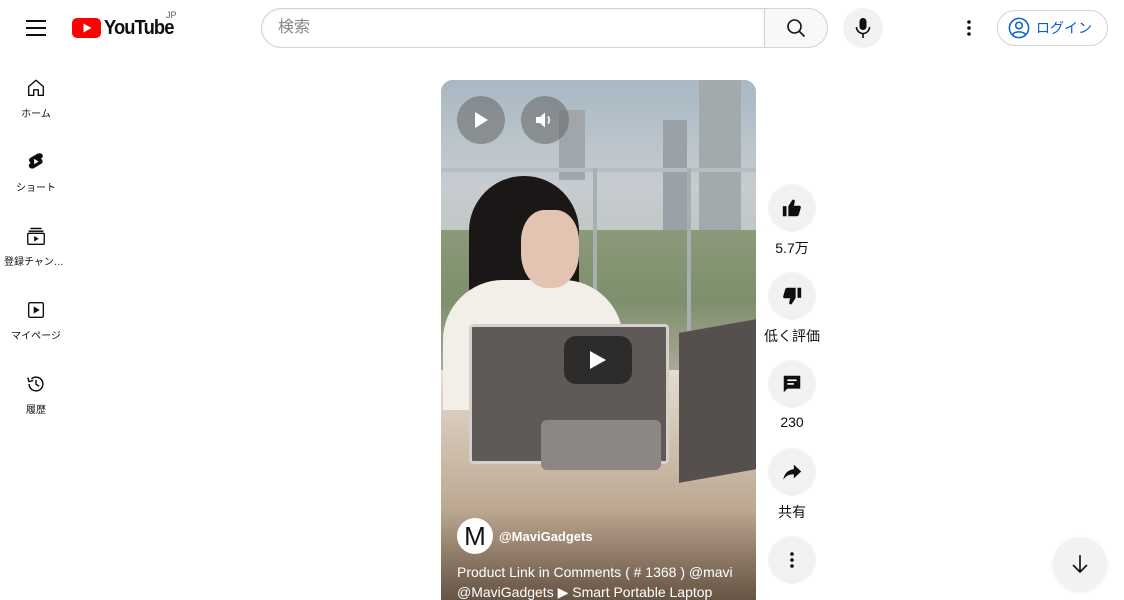 The width and height of the screenshot is (1124, 600). I want to click on like-count: 5.7万, so click(792, 248).